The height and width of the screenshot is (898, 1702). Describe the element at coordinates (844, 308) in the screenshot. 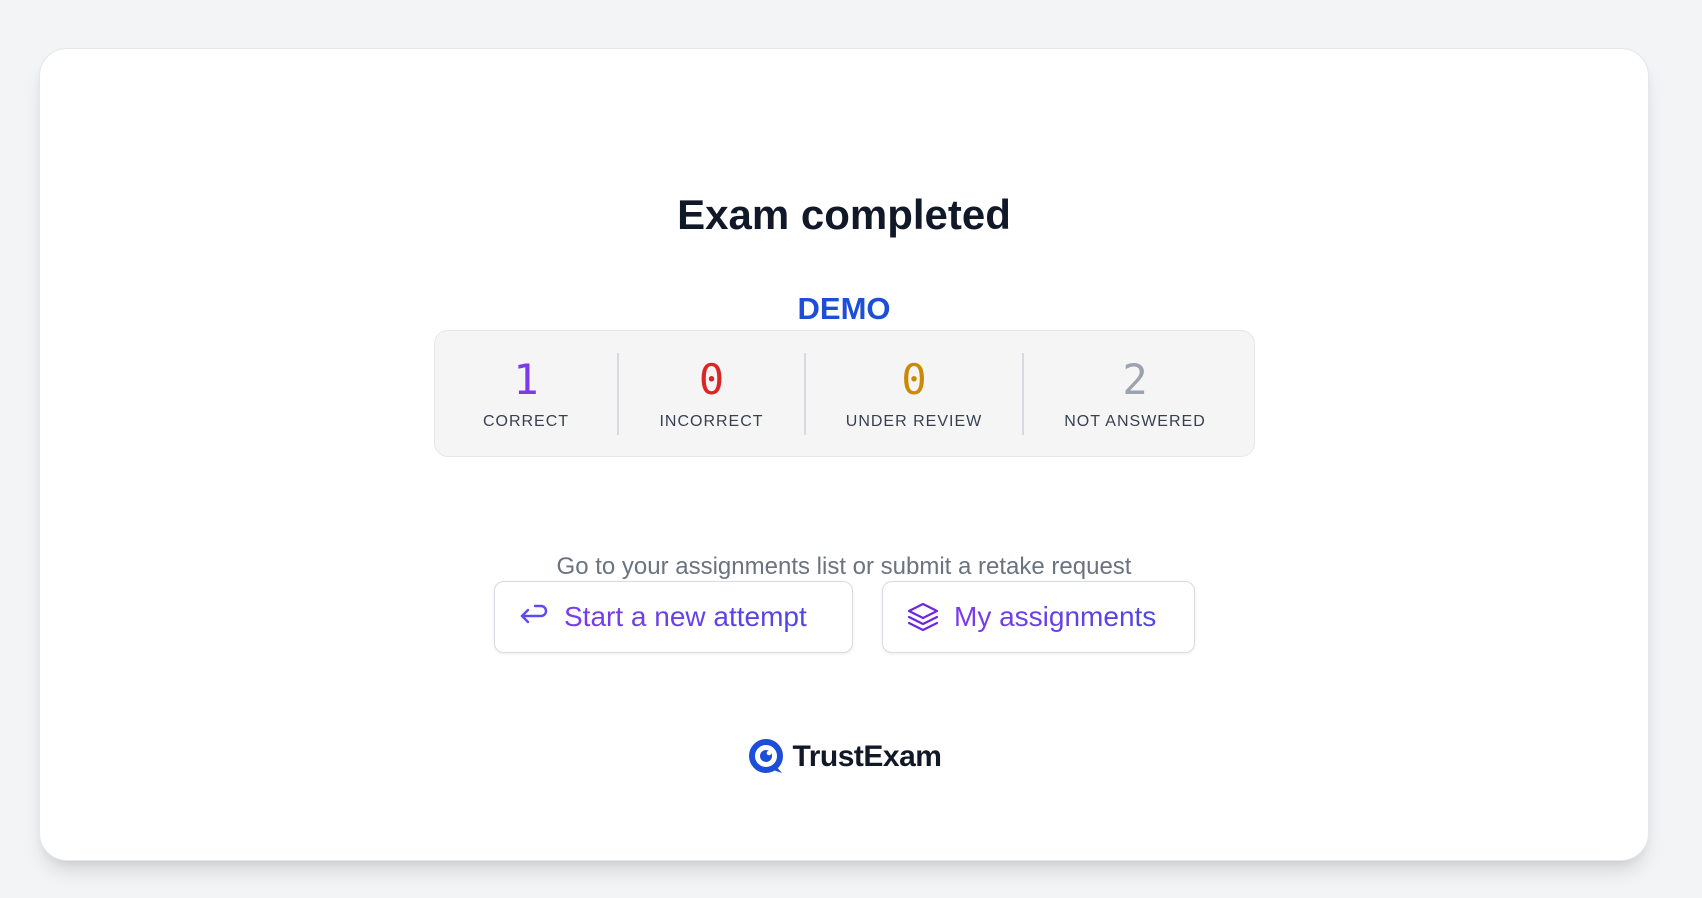

I see `exam-name: DEMO` at that location.